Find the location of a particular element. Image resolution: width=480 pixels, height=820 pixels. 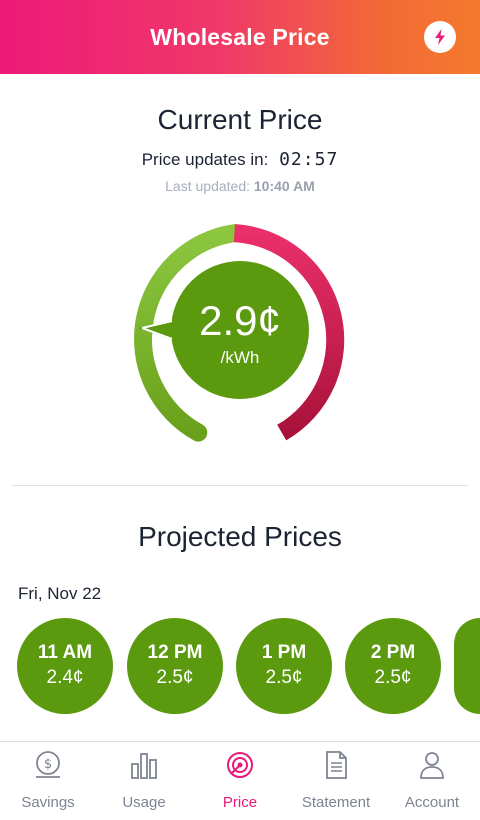

price-dial-icon is located at coordinates (240, 765).